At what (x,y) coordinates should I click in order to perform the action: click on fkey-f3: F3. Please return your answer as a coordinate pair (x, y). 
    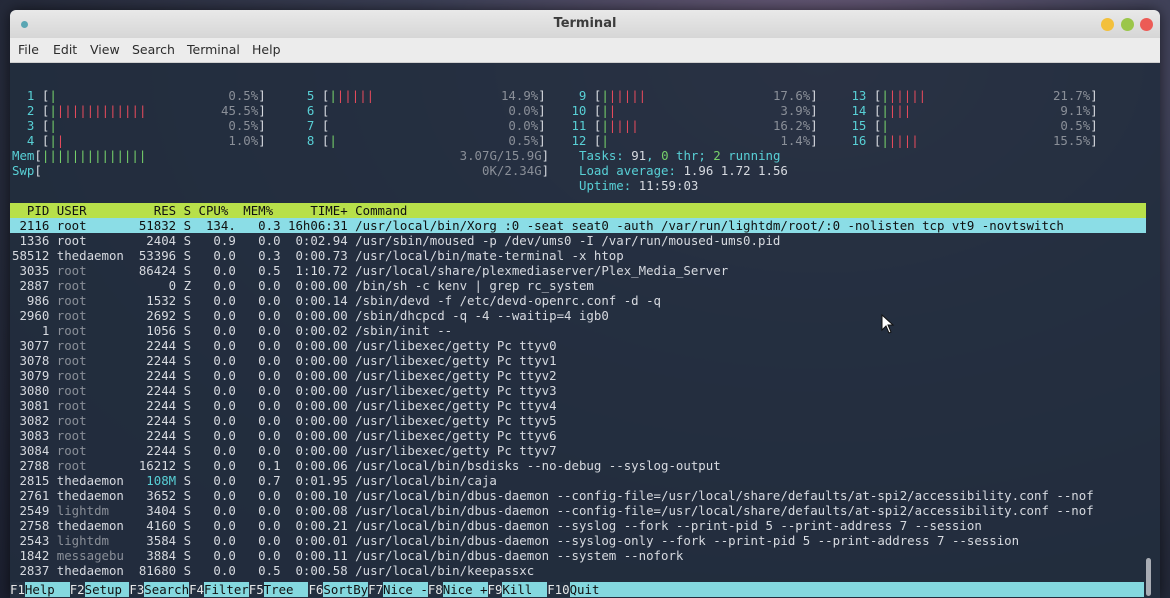
    Looking at the image, I should click on (137, 589).